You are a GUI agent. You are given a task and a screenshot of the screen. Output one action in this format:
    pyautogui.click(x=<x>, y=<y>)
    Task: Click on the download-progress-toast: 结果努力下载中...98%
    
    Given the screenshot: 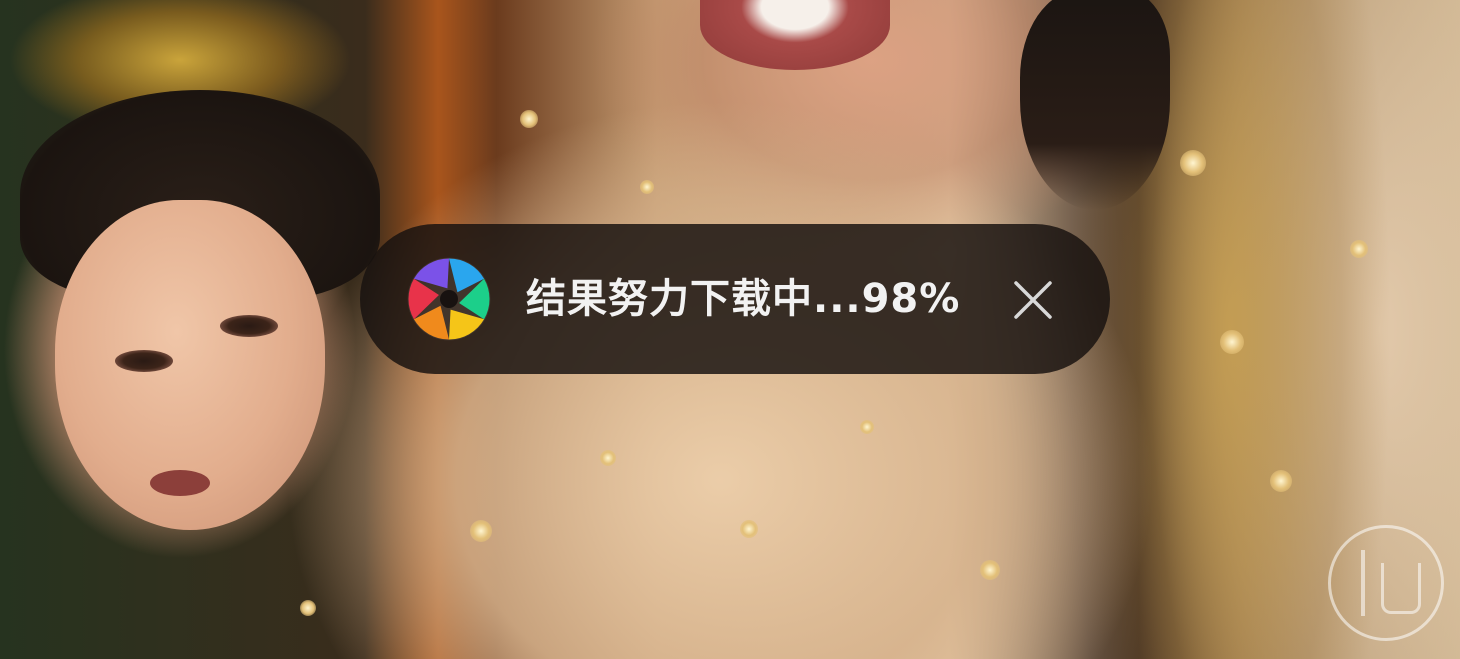 What is the action you would take?
    pyautogui.click(x=735, y=299)
    